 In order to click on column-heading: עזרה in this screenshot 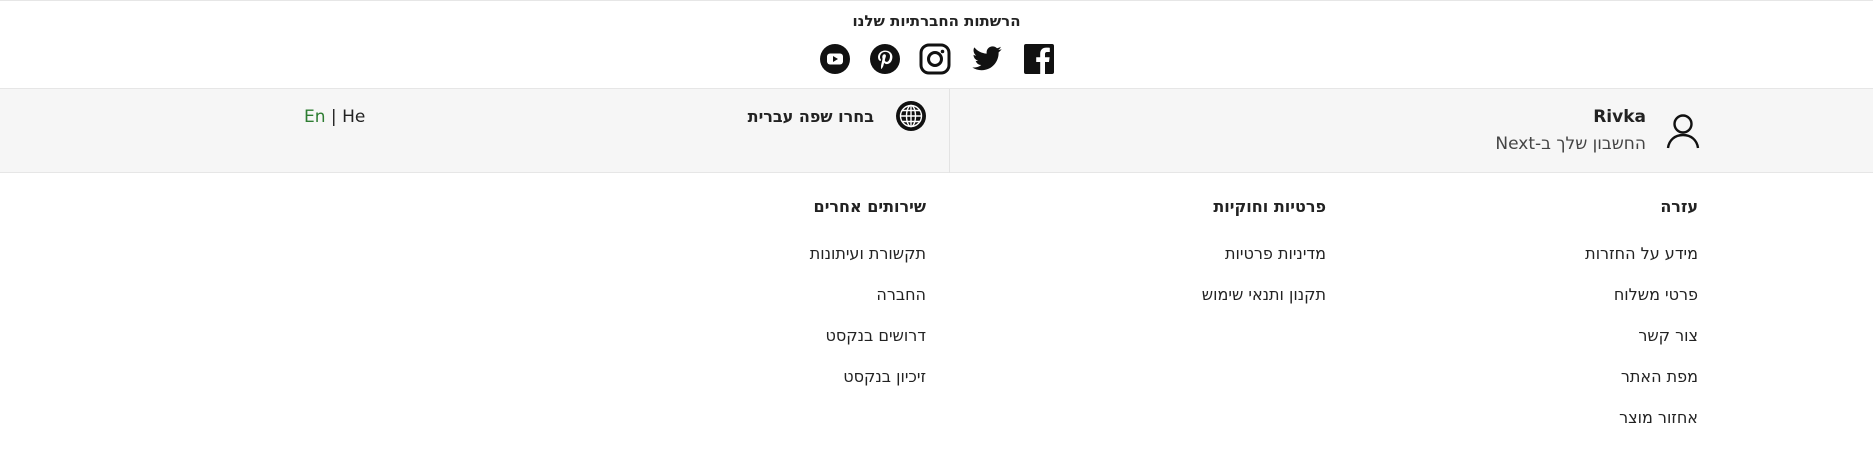, I will do `click(1679, 206)`.